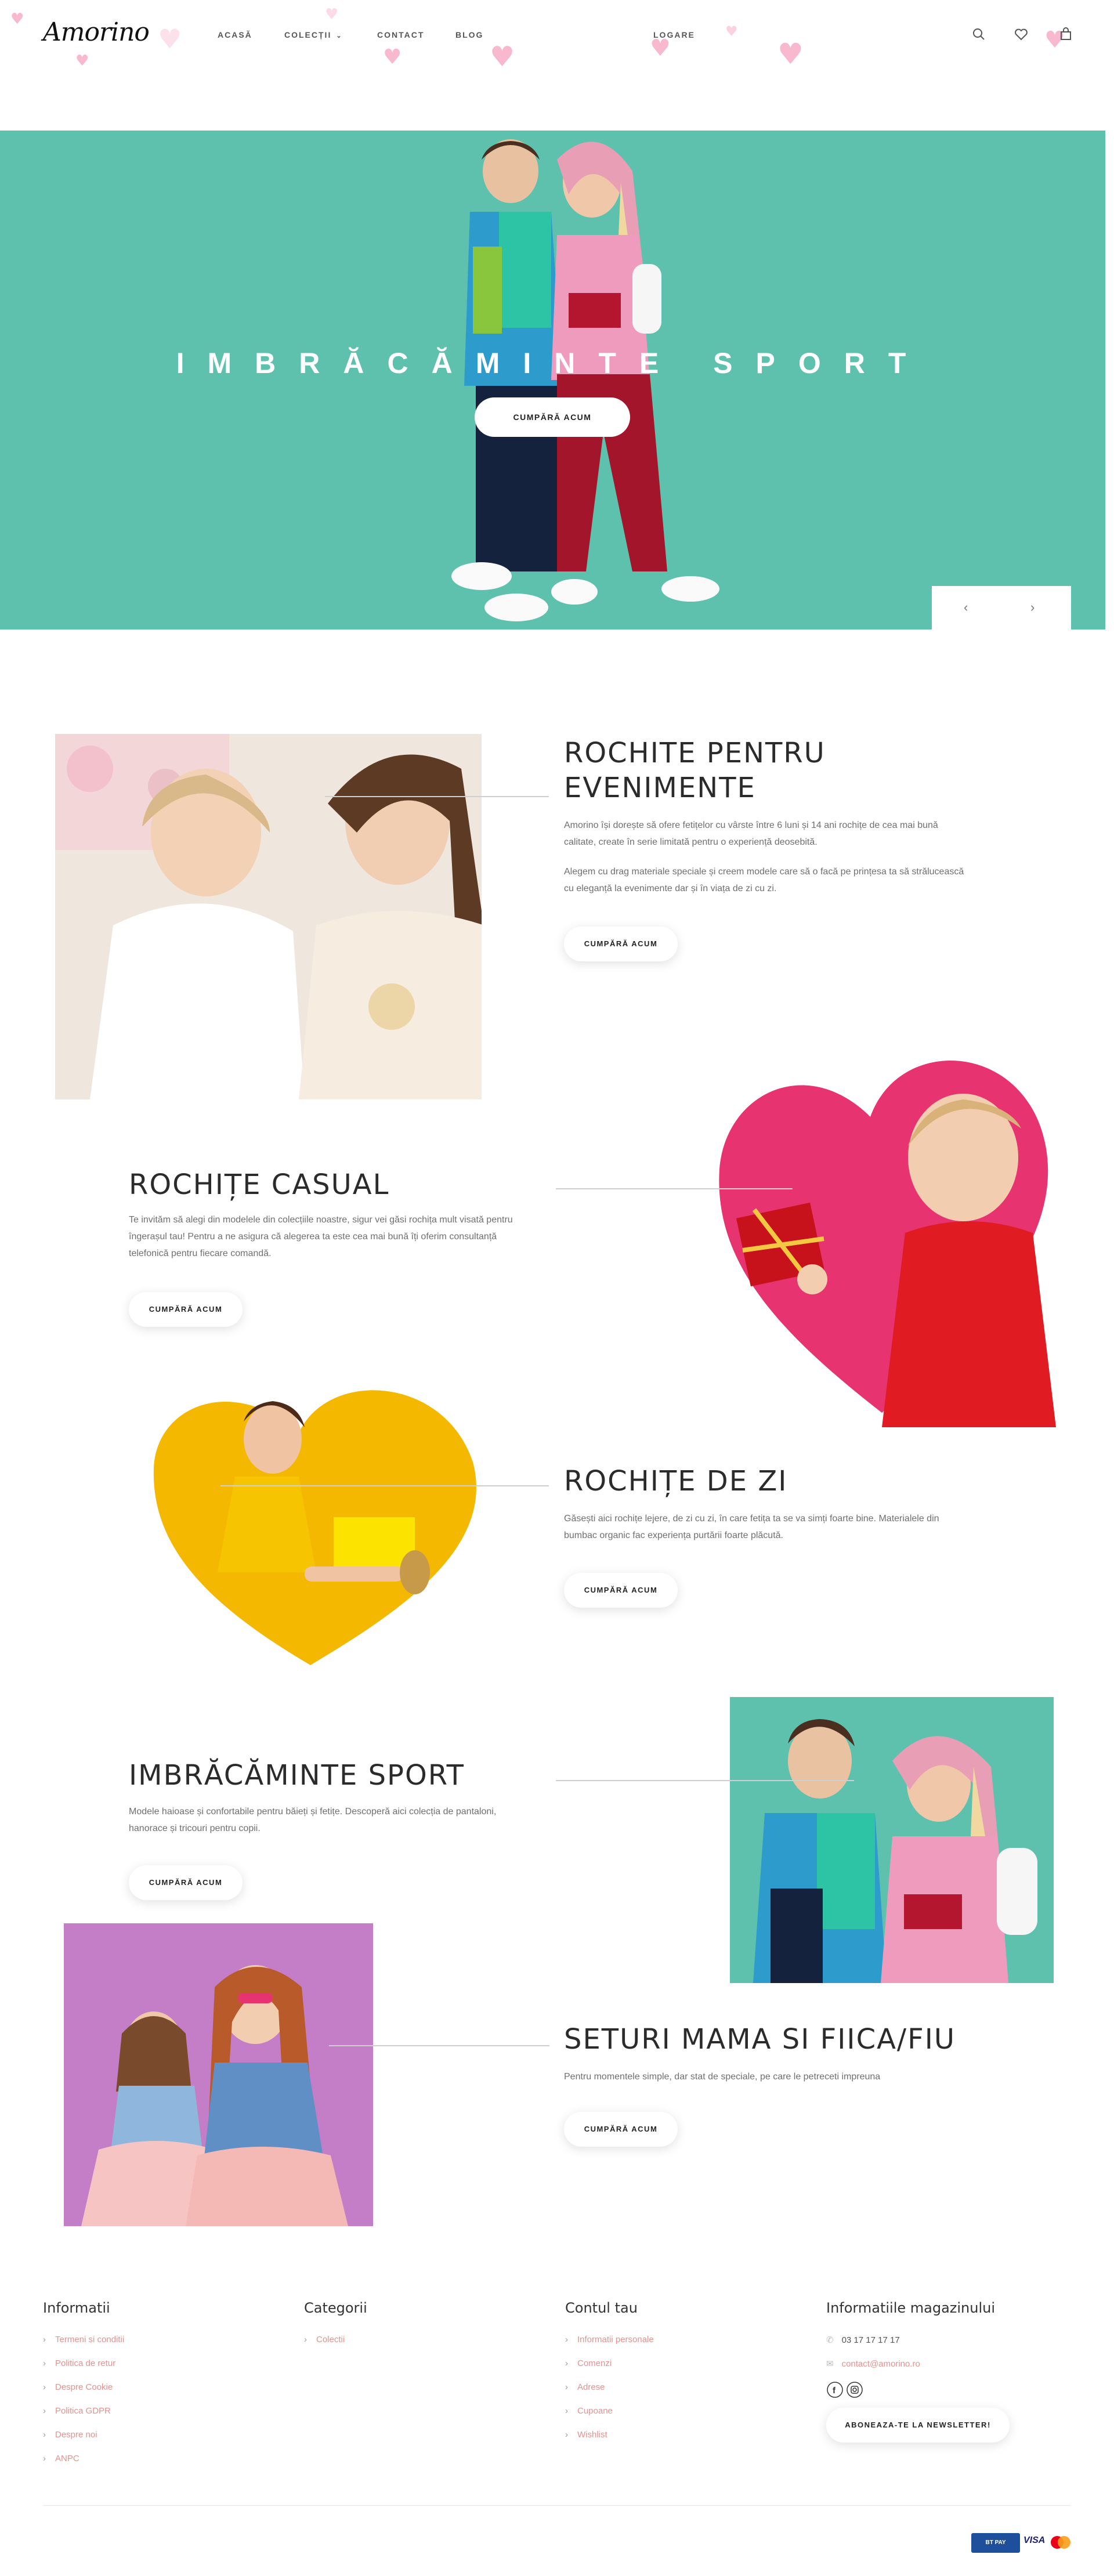 The height and width of the screenshot is (2576, 1114). I want to click on sport-clothes-image, so click(892, 1840).